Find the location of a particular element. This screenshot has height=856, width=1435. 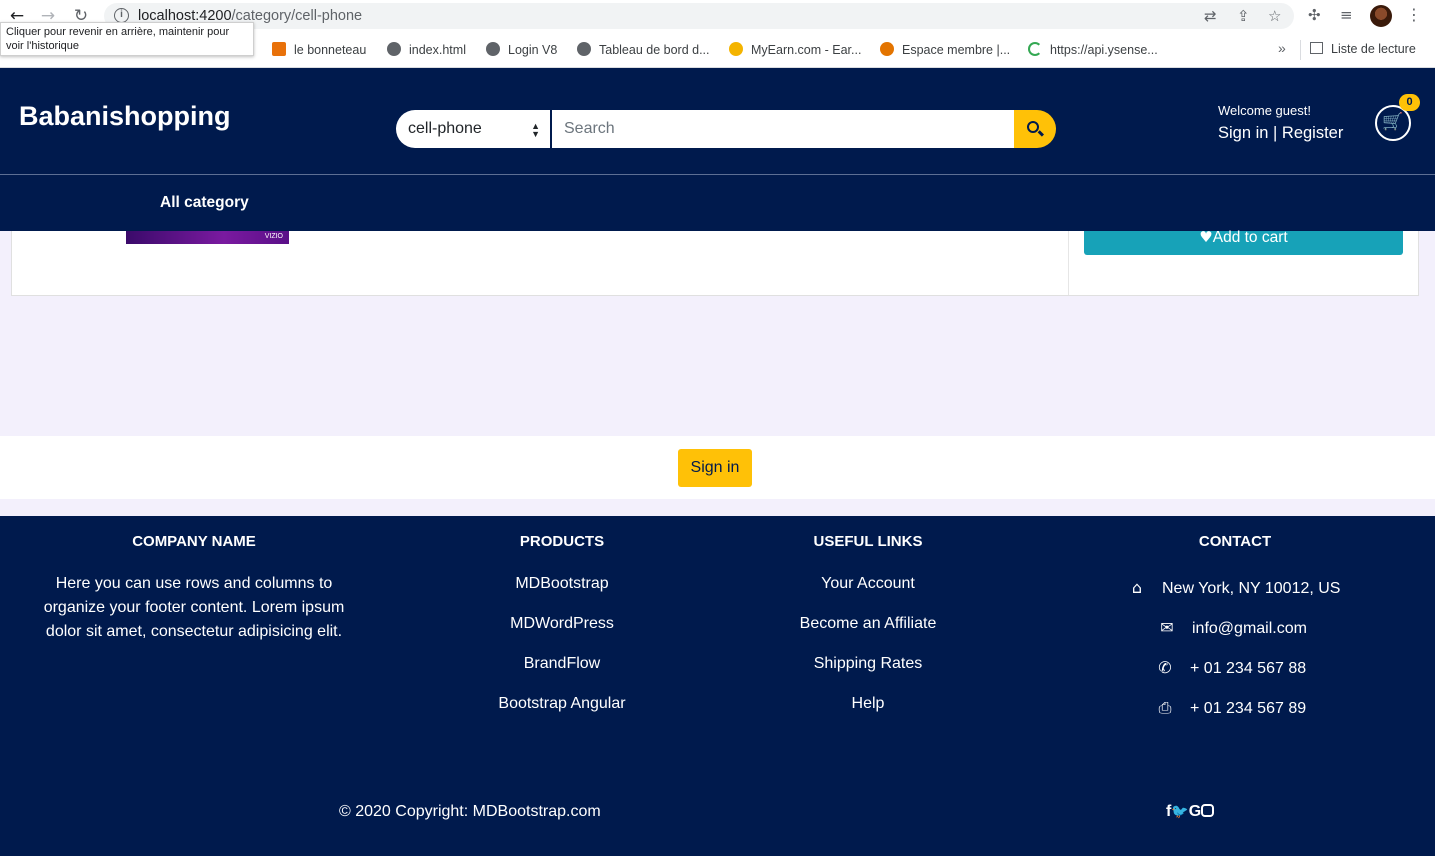

more-bookmarks-icon: » is located at coordinates (1282, 48).